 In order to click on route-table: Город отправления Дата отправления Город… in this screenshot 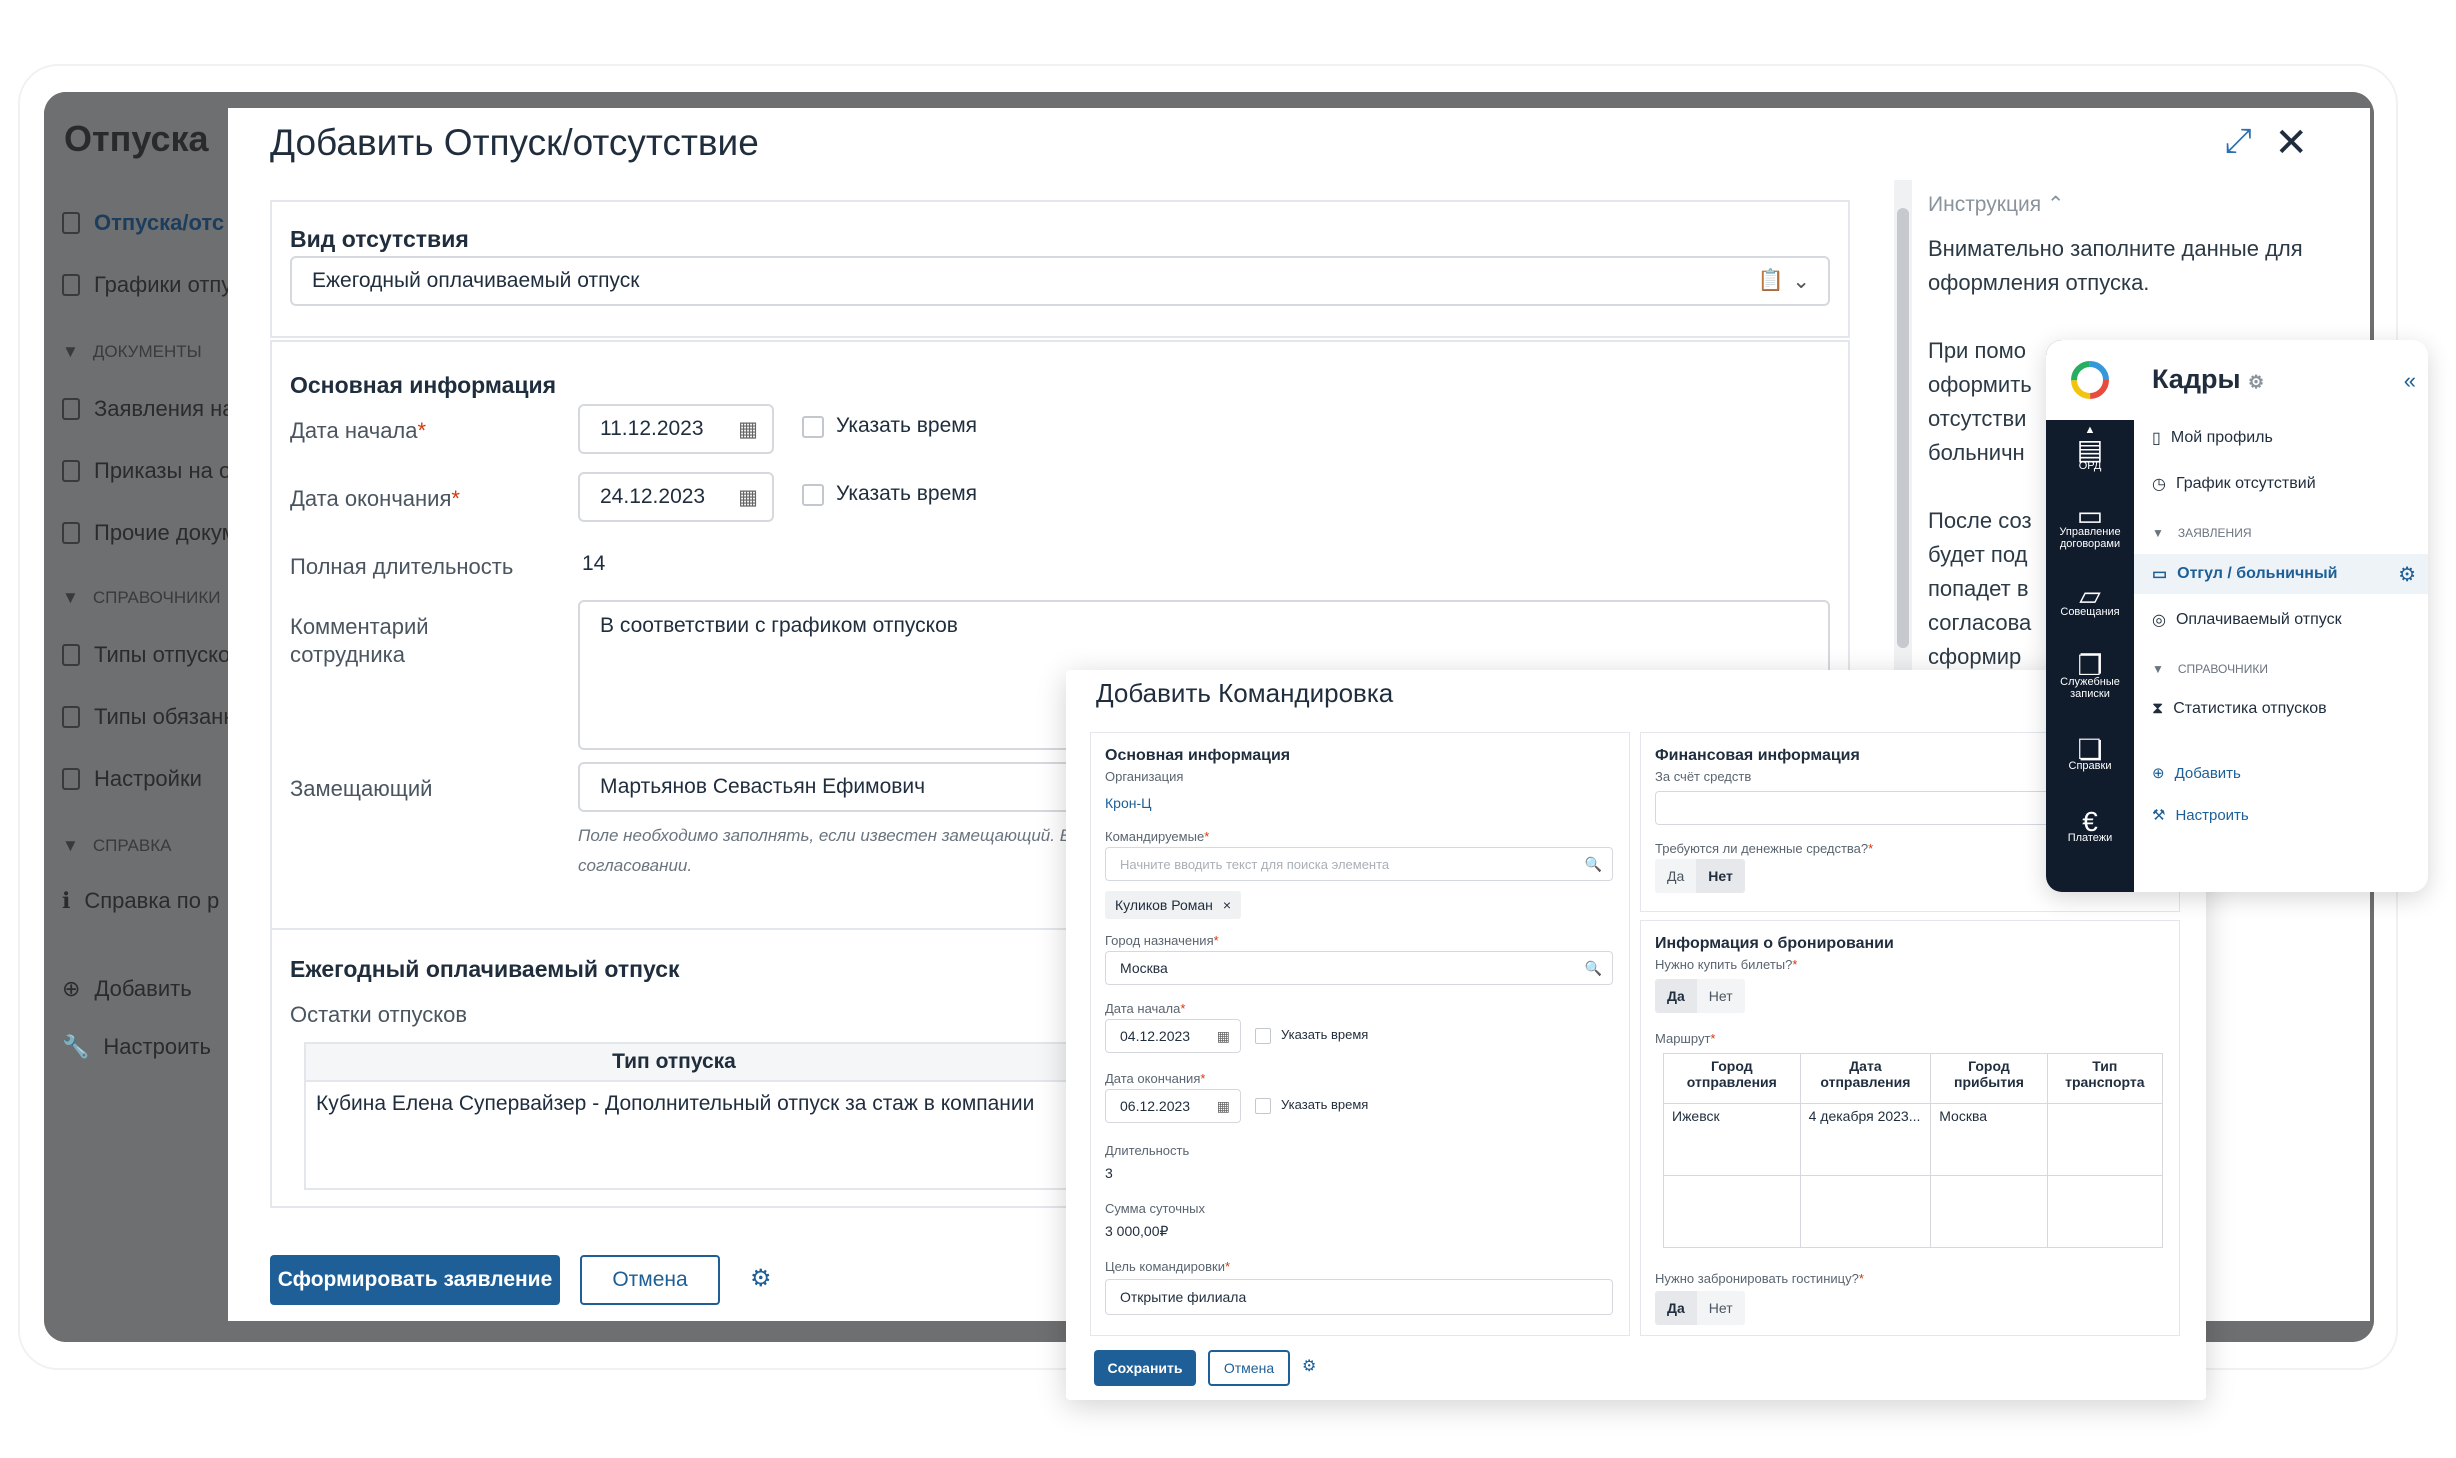, I will do `click(1913, 1150)`.